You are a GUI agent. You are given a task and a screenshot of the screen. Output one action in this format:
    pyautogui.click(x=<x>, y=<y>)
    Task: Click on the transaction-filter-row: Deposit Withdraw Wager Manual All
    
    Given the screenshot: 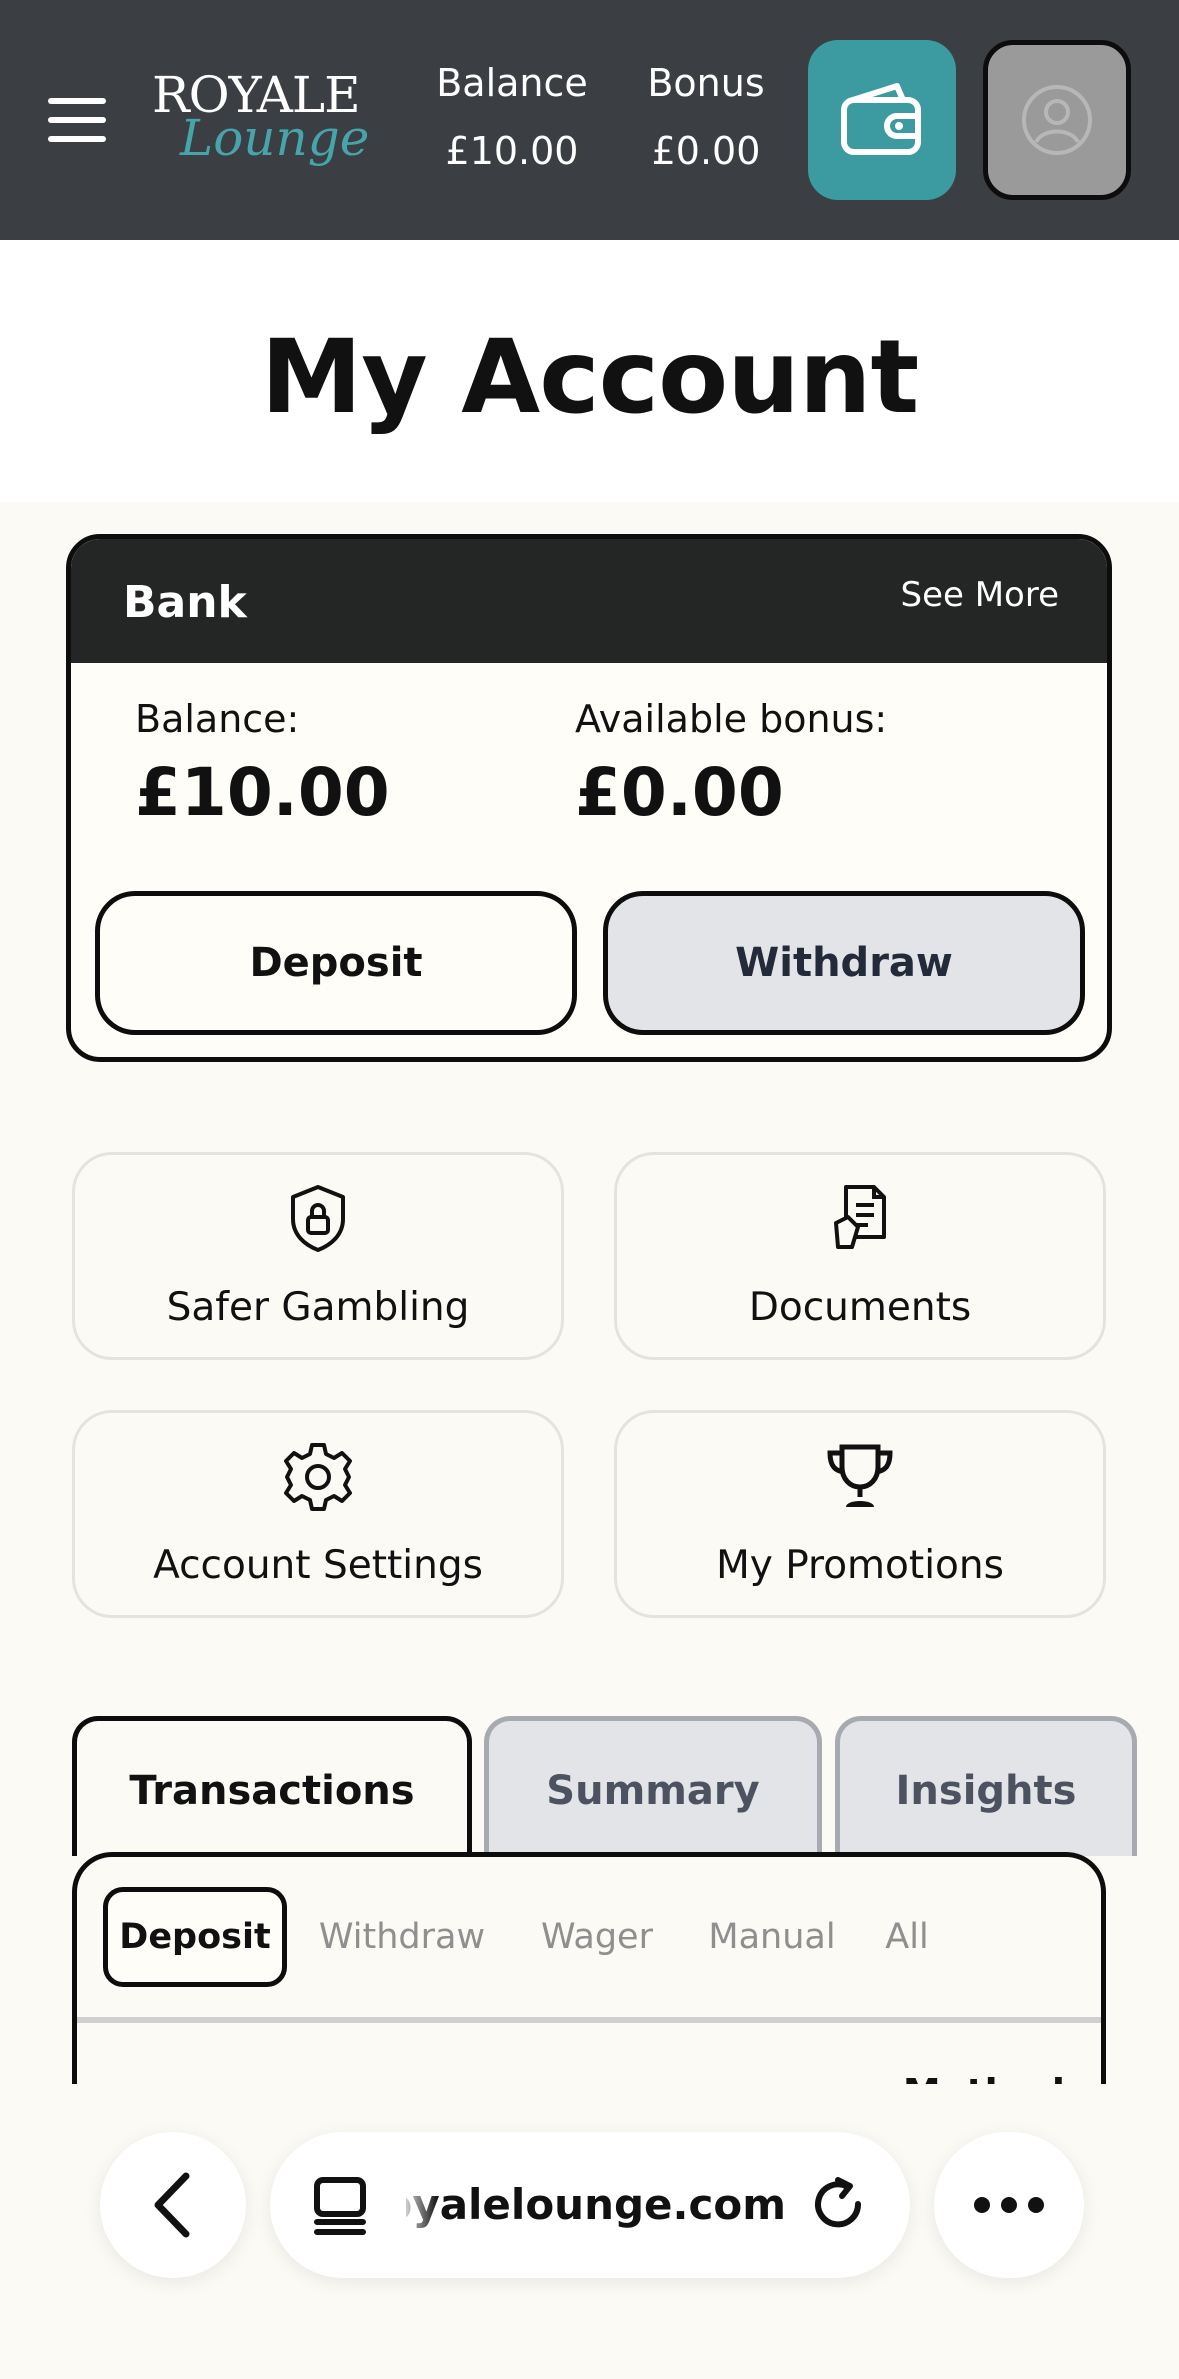 What is the action you would take?
    pyautogui.click(x=589, y=1937)
    